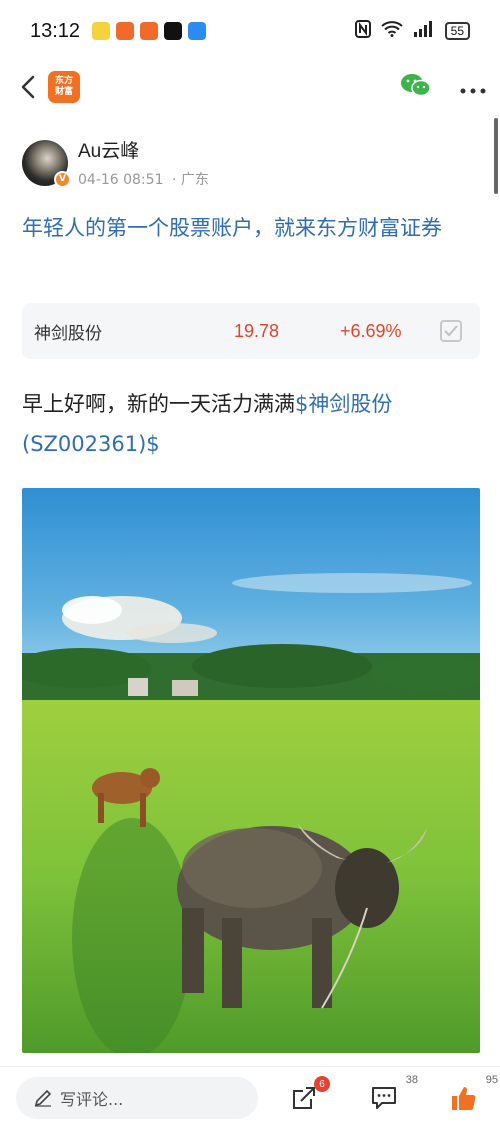 This screenshot has width=500, height=1129. What do you see at coordinates (424, 31) in the screenshot?
I see `signal-icon` at bounding box center [424, 31].